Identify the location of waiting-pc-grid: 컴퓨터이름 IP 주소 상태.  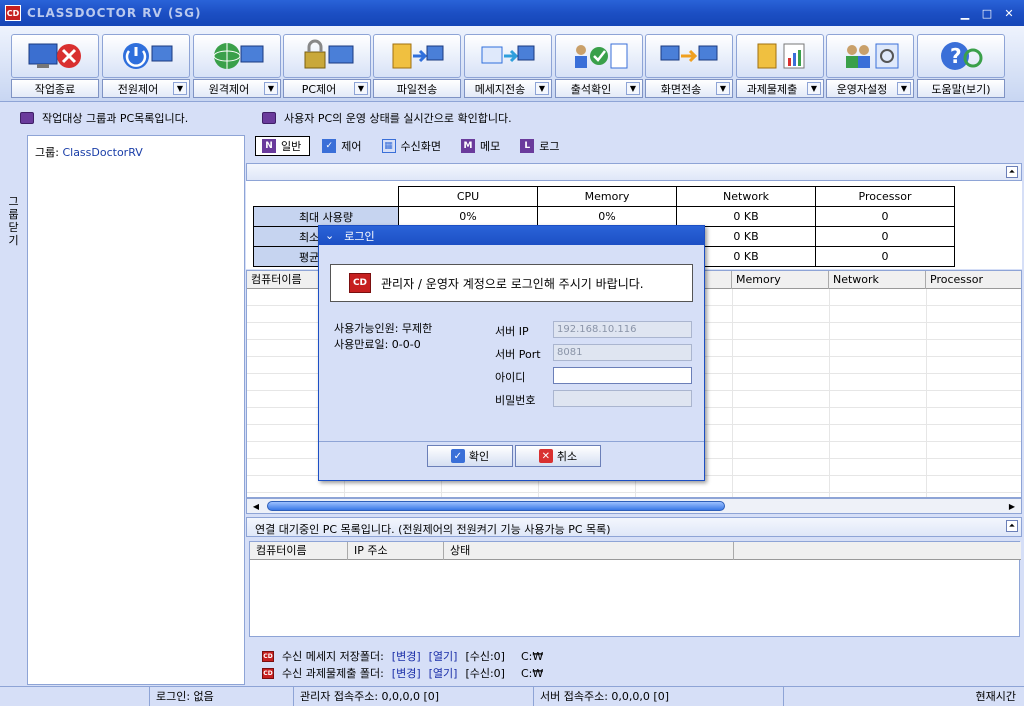
(635, 589).